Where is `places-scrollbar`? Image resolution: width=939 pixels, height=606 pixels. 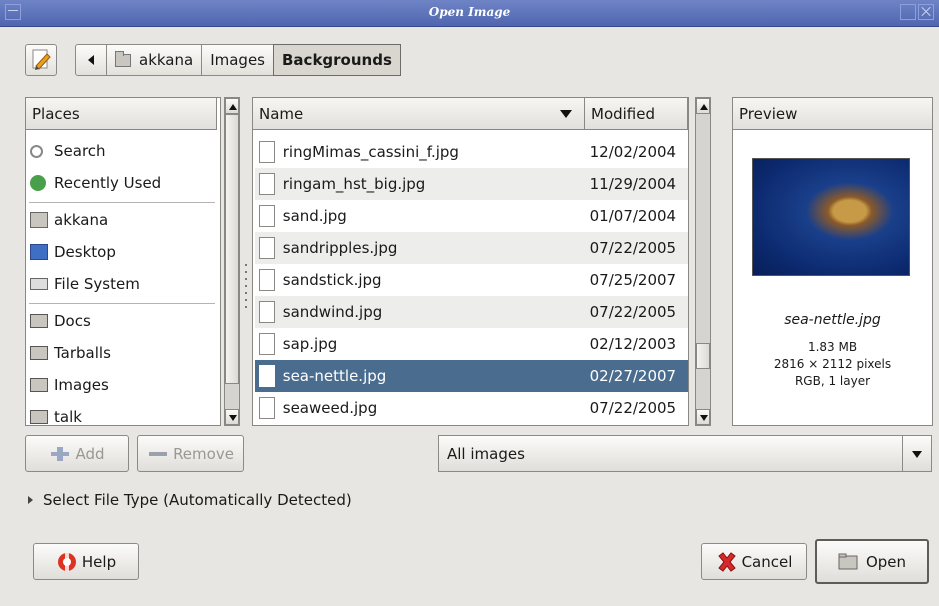 places-scrollbar is located at coordinates (232, 261).